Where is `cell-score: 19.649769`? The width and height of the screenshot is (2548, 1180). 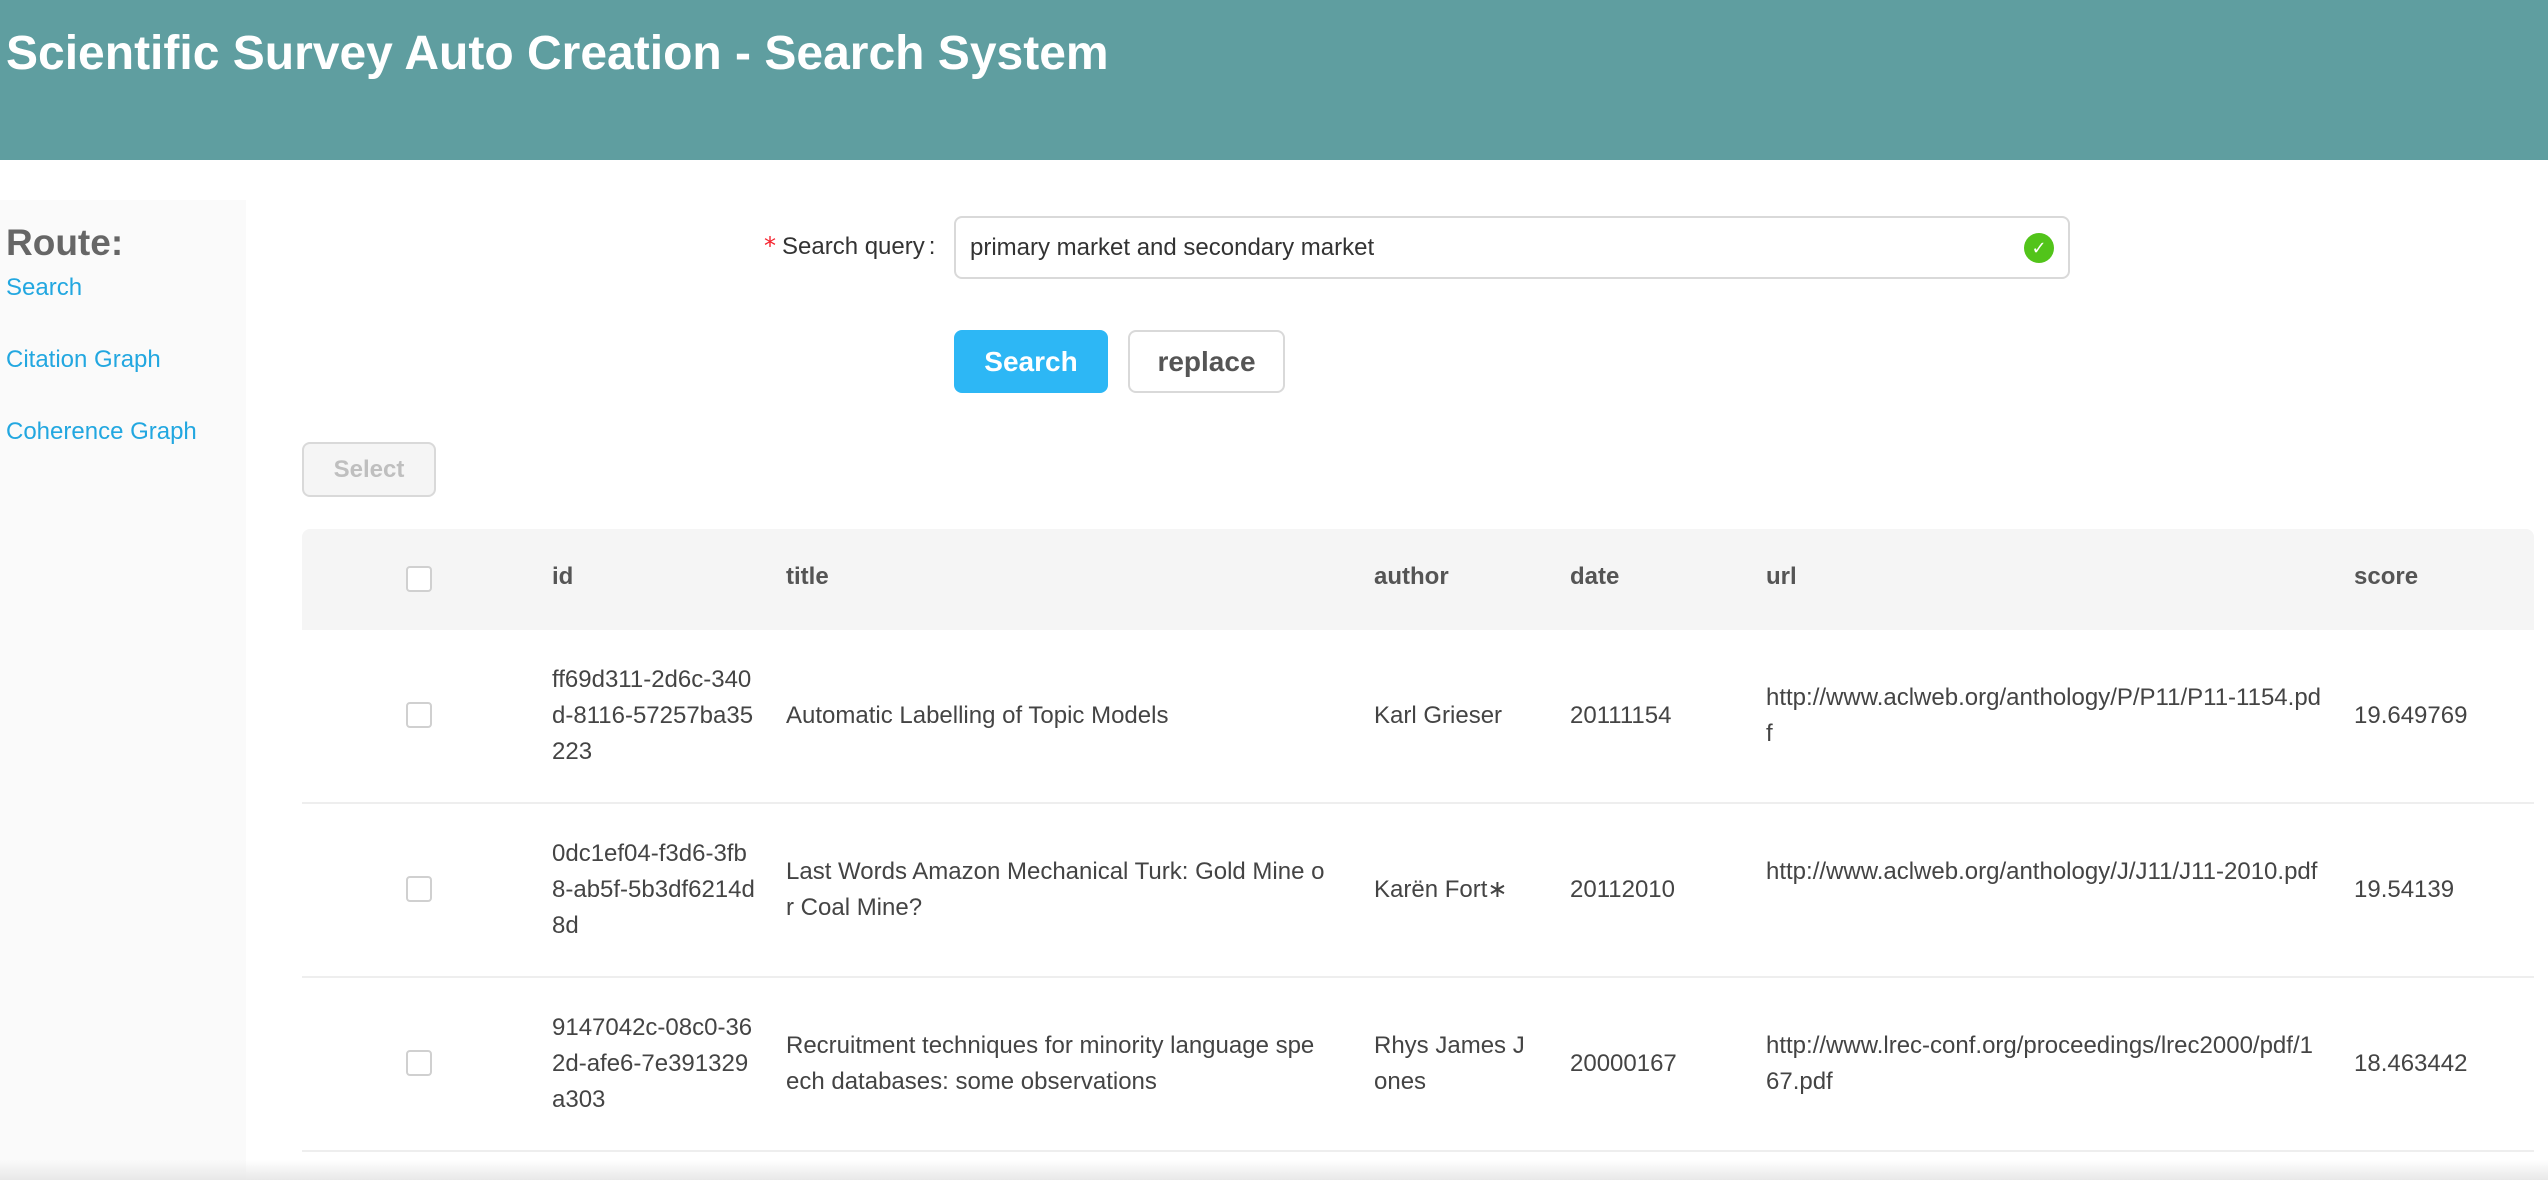
cell-score: 19.649769 is located at coordinates (2411, 715).